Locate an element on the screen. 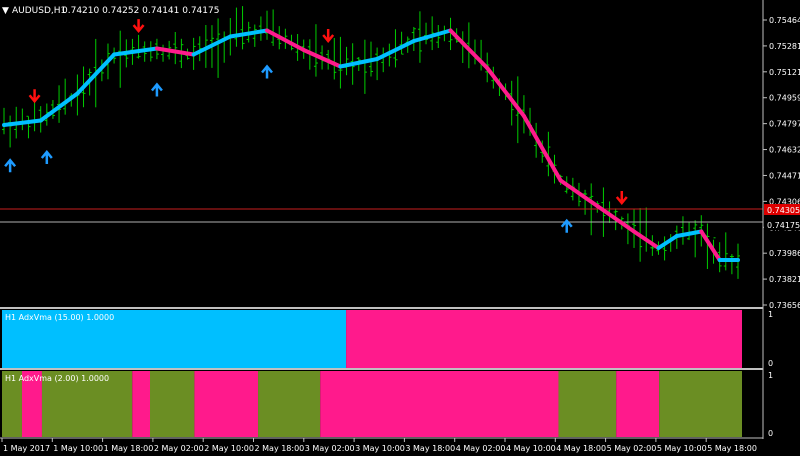 This screenshot has height=456, width=800. current-price-label: 0.74175 is located at coordinates (783, 225).